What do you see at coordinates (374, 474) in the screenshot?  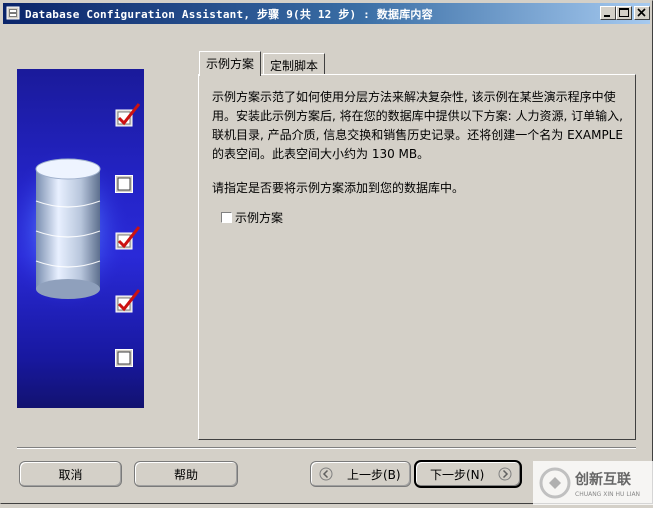 I see `back-label: 上一步(B)` at bounding box center [374, 474].